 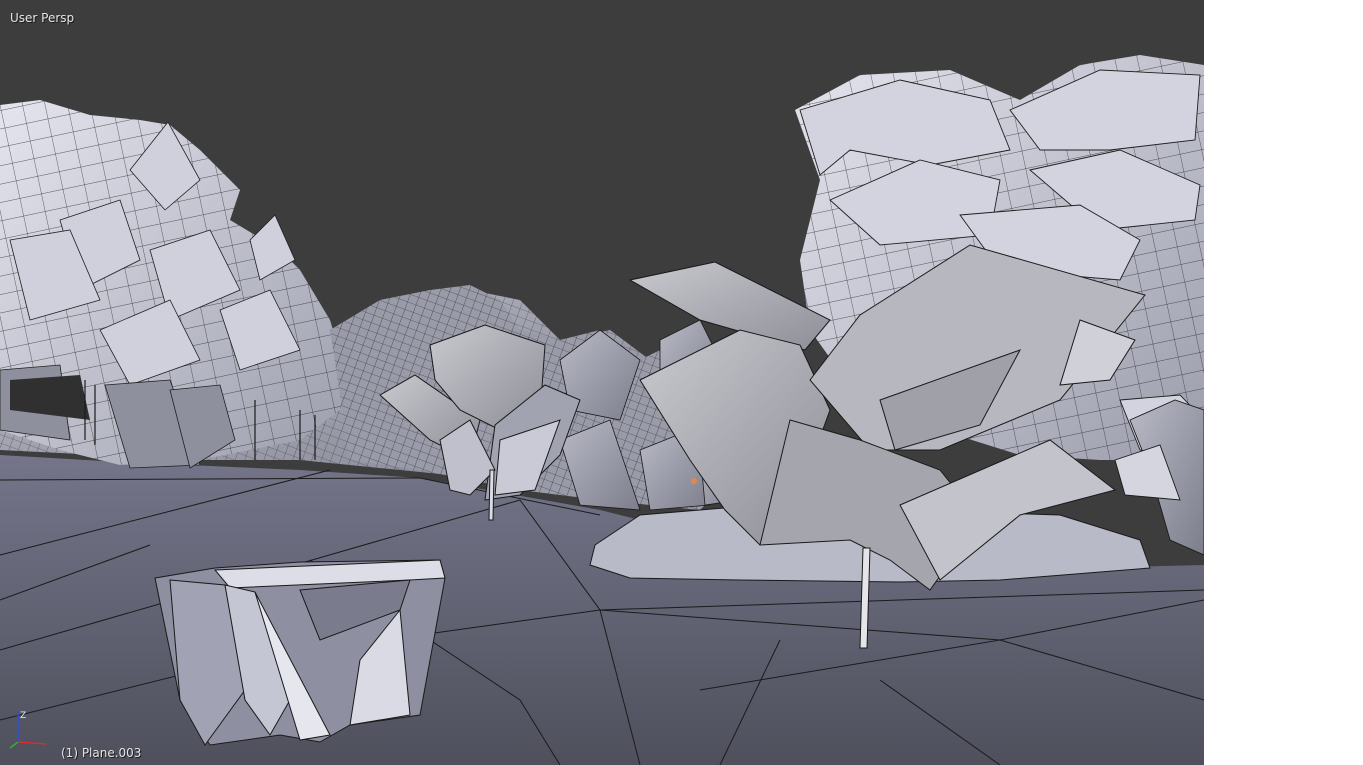 What do you see at coordinates (300, 652) in the screenshot?
I see `foreground-rock` at bounding box center [300, 652].